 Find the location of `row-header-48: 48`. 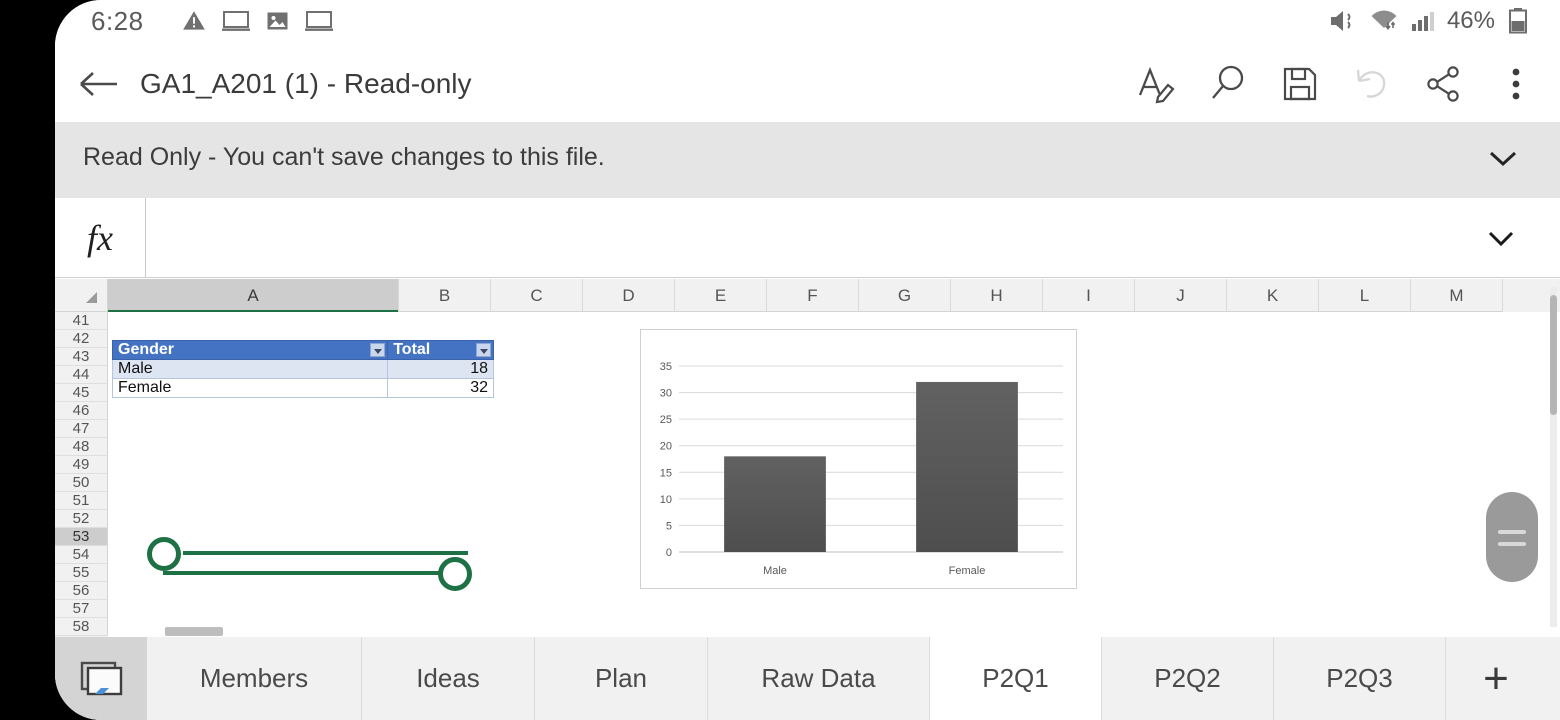

row-header-48: 48 is located at coordinates (81, 447).